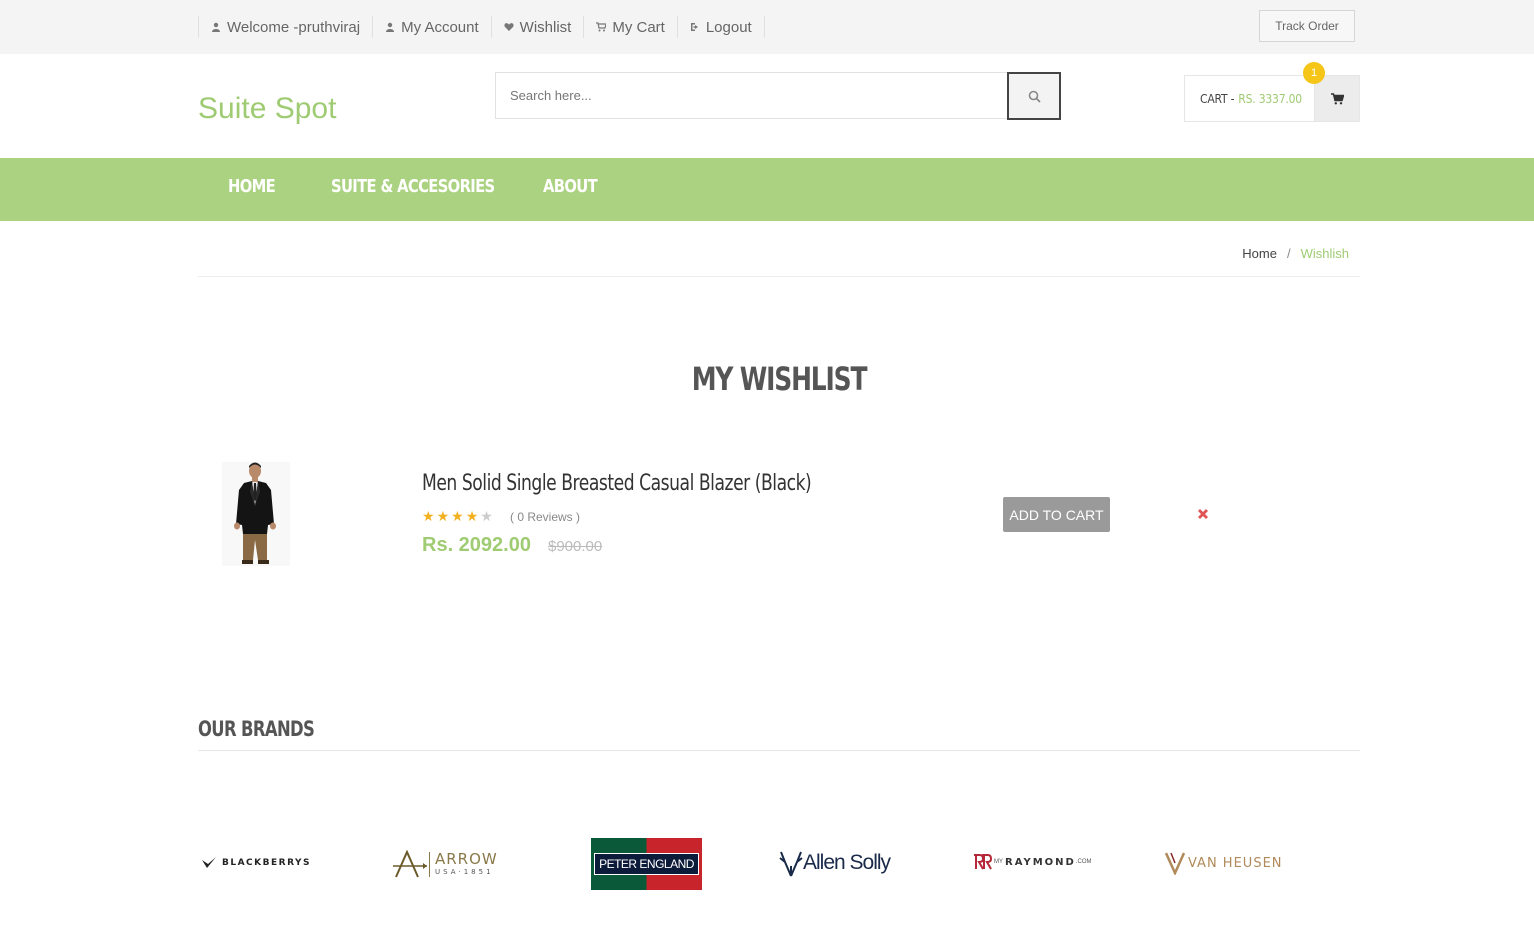  I want to click on cart-icon-button, so click(1336, 98).